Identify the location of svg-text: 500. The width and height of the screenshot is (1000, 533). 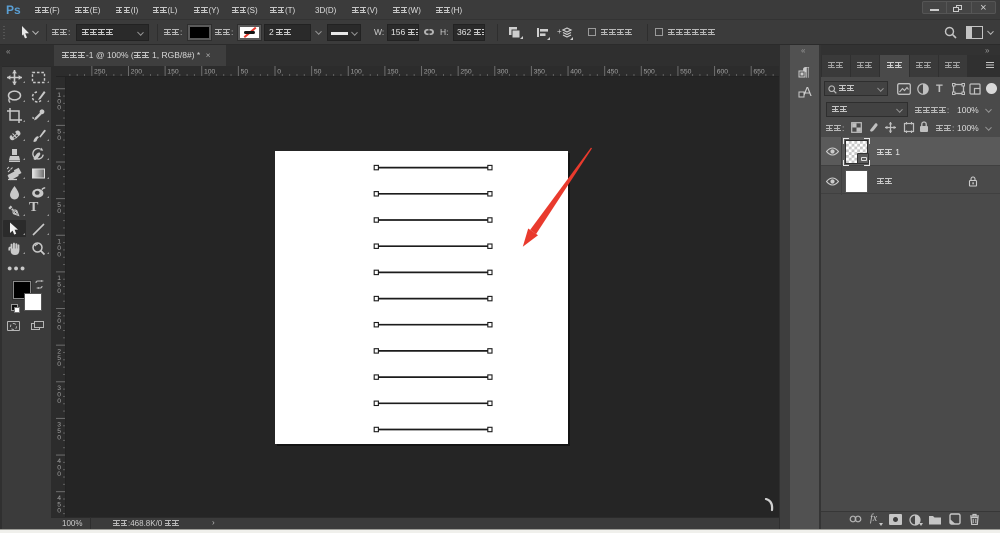
(650, 72).